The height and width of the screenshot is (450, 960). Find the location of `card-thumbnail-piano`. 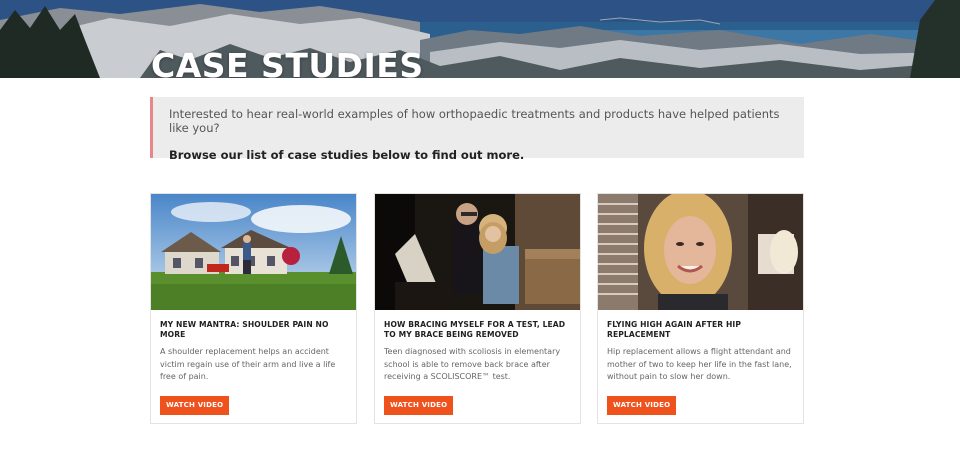

card-thumbnail-piano is located at coordinates (477, 252).